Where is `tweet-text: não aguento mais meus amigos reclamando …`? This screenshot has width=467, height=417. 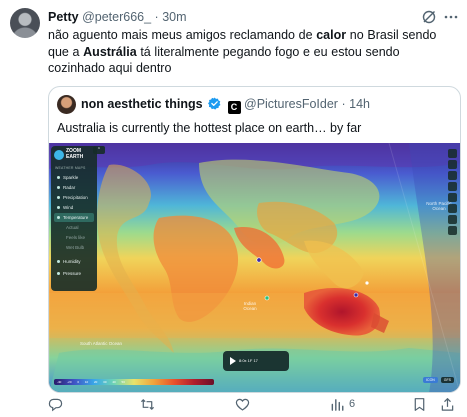 tweet-text: não aguento mais meus amigos reclamando … is located at coordinates (254, 52).